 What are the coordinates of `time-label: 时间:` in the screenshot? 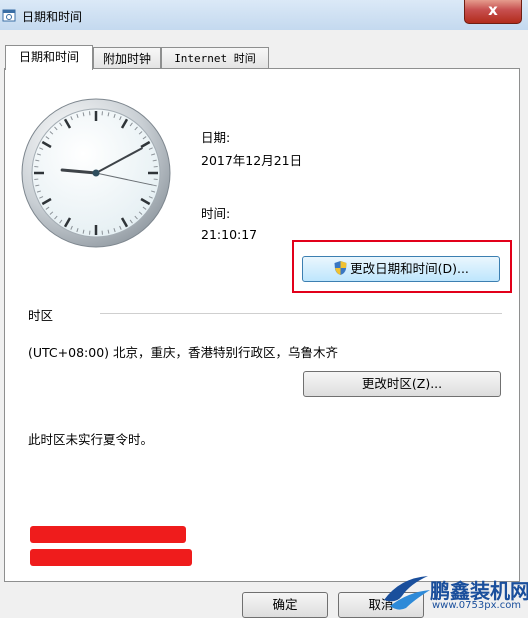 It's located at (215, 212).